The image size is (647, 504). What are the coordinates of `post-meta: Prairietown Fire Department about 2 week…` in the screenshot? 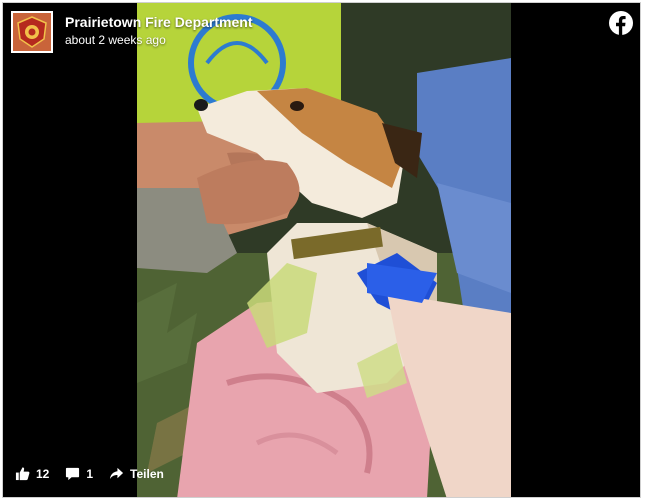 It's located at (159, 31).